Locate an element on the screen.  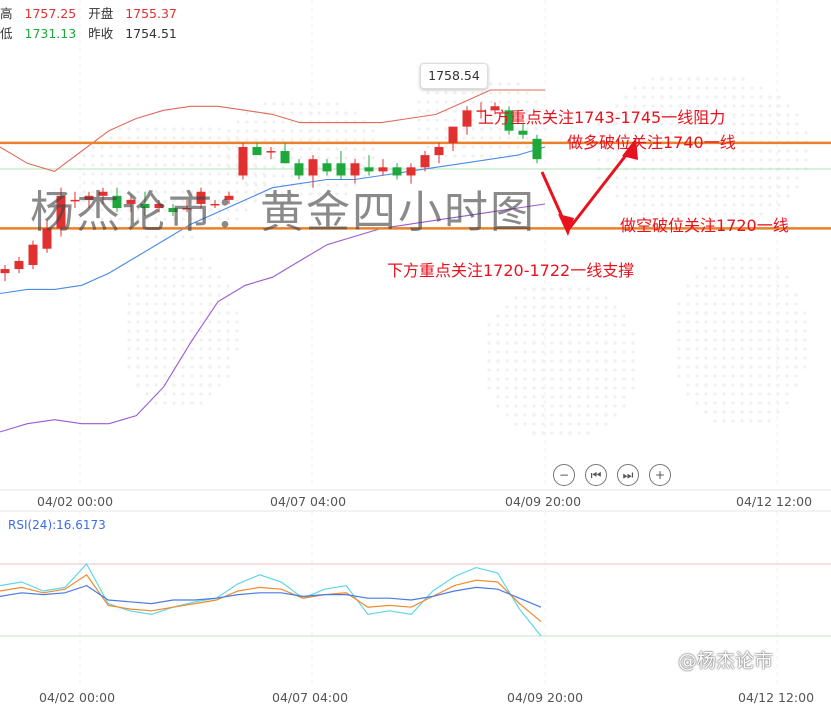
zoom-out-icon: − is located at coordinates (564, 475).